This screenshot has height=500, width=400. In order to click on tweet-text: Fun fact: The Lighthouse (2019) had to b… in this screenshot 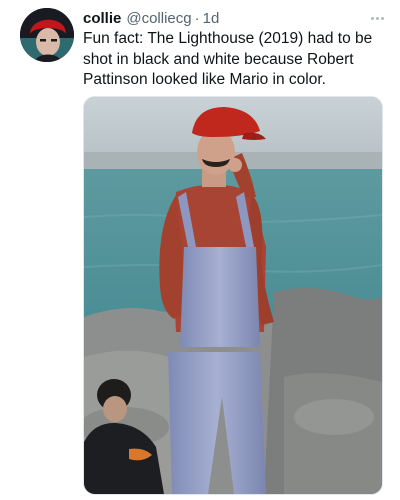, I will do `click(228, 59)`.